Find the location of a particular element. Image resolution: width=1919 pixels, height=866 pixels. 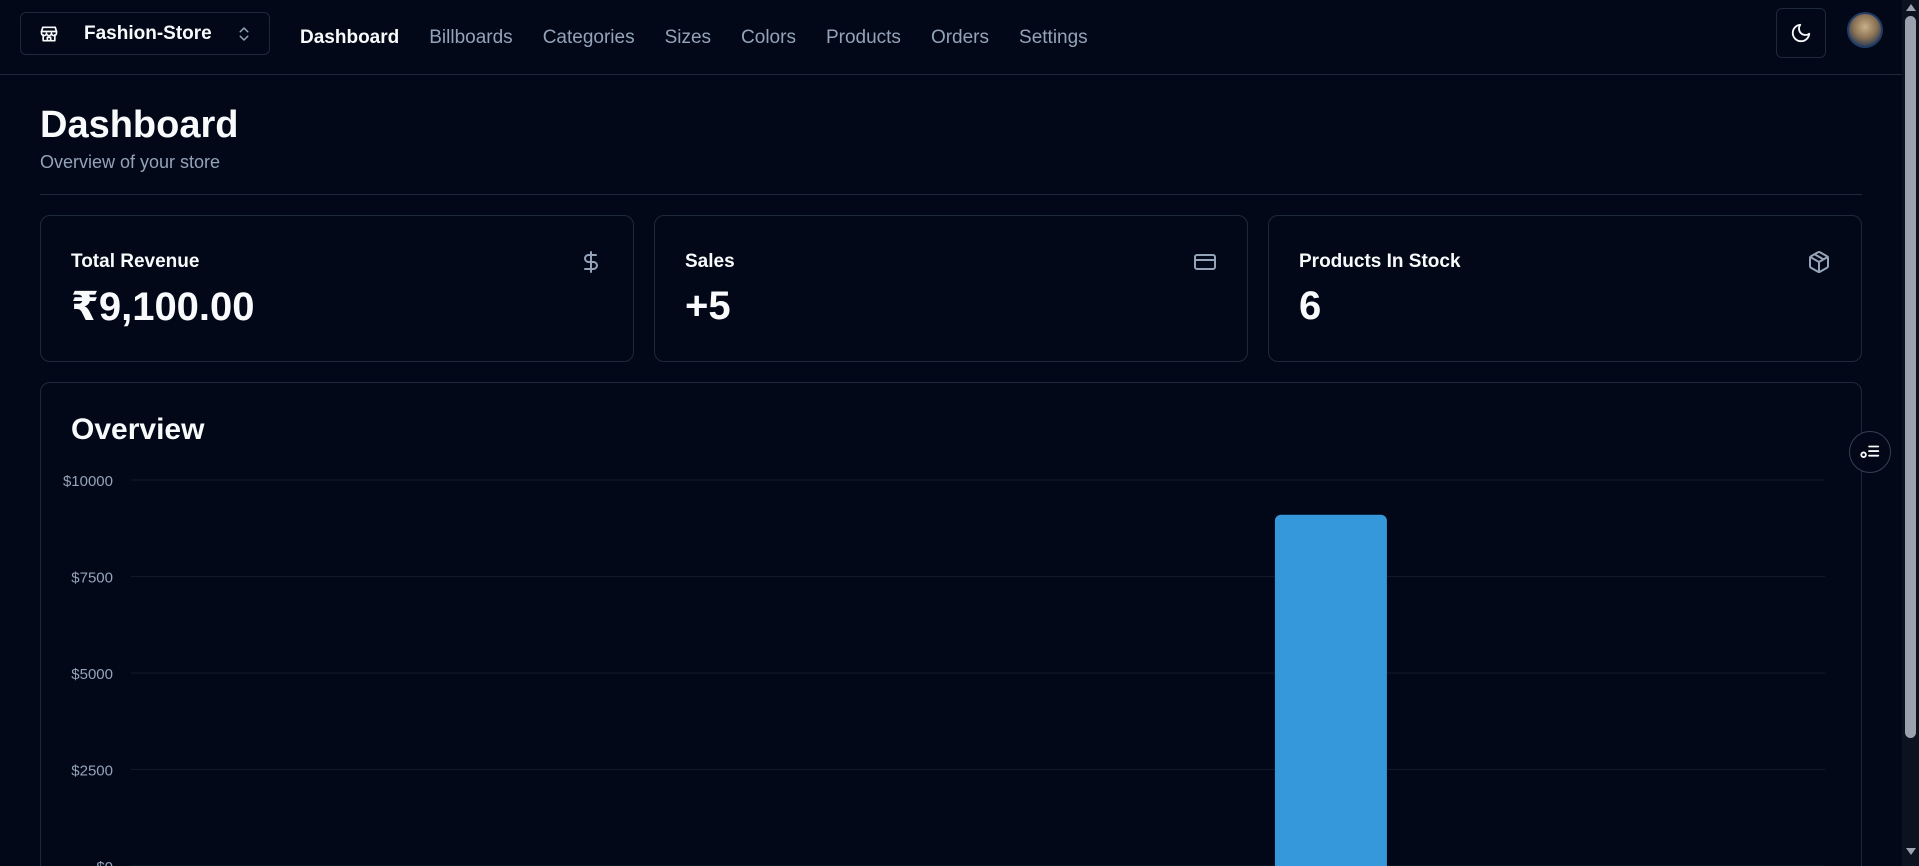

nav-billboards: Billboards is located at coordinates (470, 38).